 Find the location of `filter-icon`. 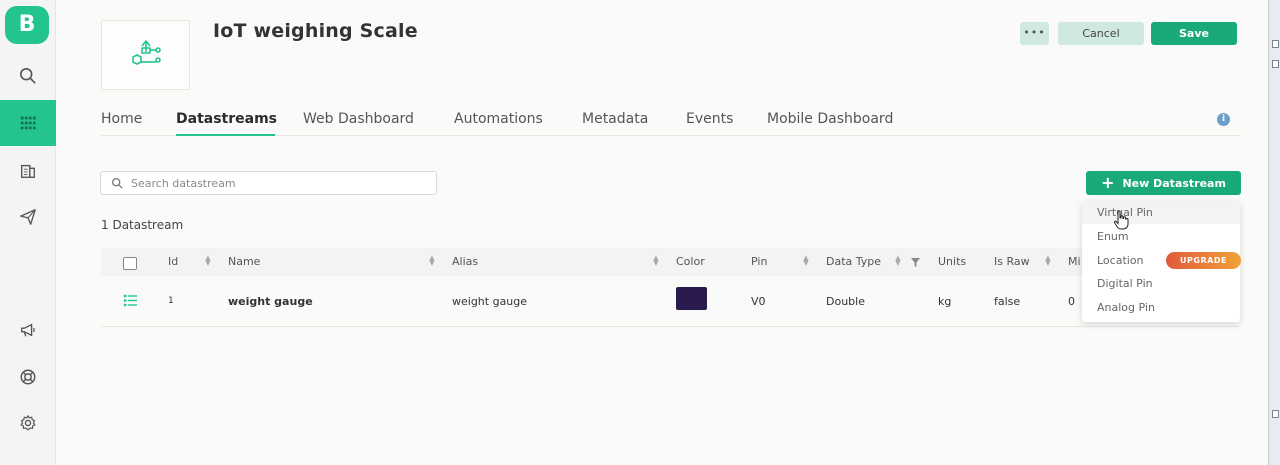

filter-icon is located at coordinates (915, 262).